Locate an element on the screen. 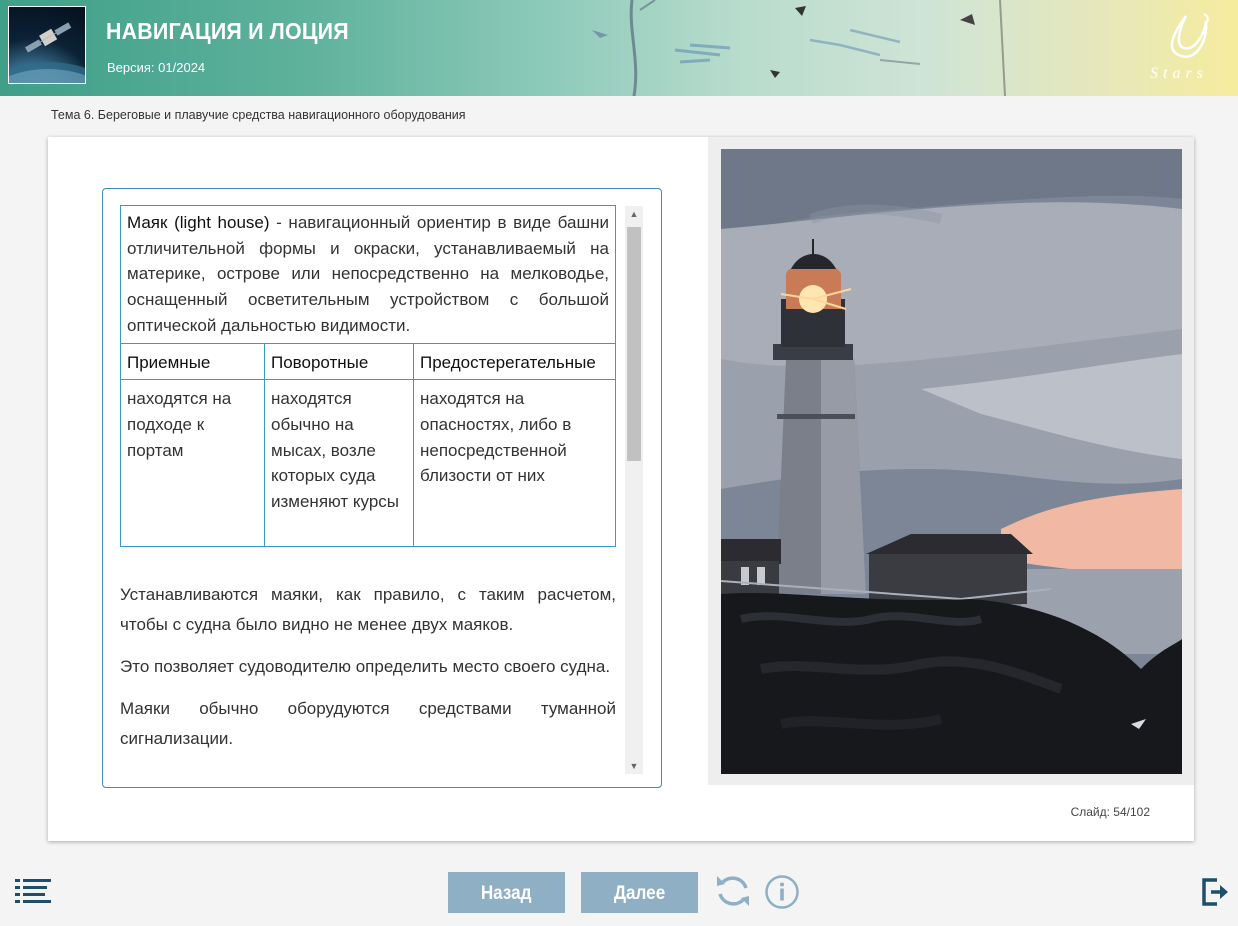  scroll-up-icon: ▲ is located at coordinates (634, 214).